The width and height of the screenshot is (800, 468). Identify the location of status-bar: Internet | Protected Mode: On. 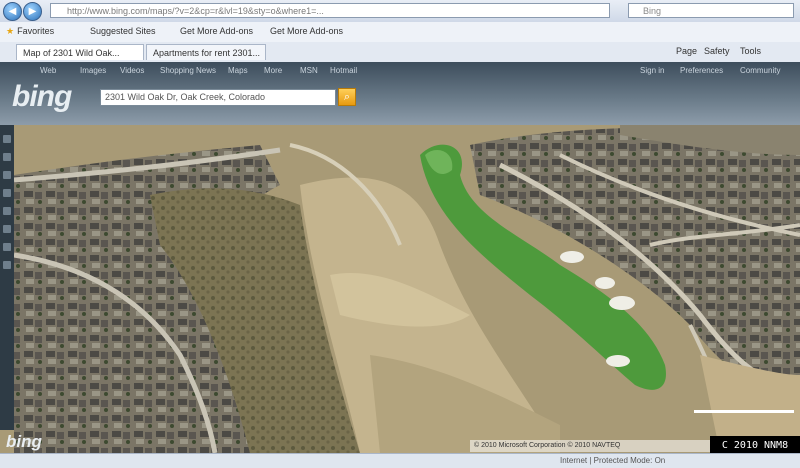
(400, 460).